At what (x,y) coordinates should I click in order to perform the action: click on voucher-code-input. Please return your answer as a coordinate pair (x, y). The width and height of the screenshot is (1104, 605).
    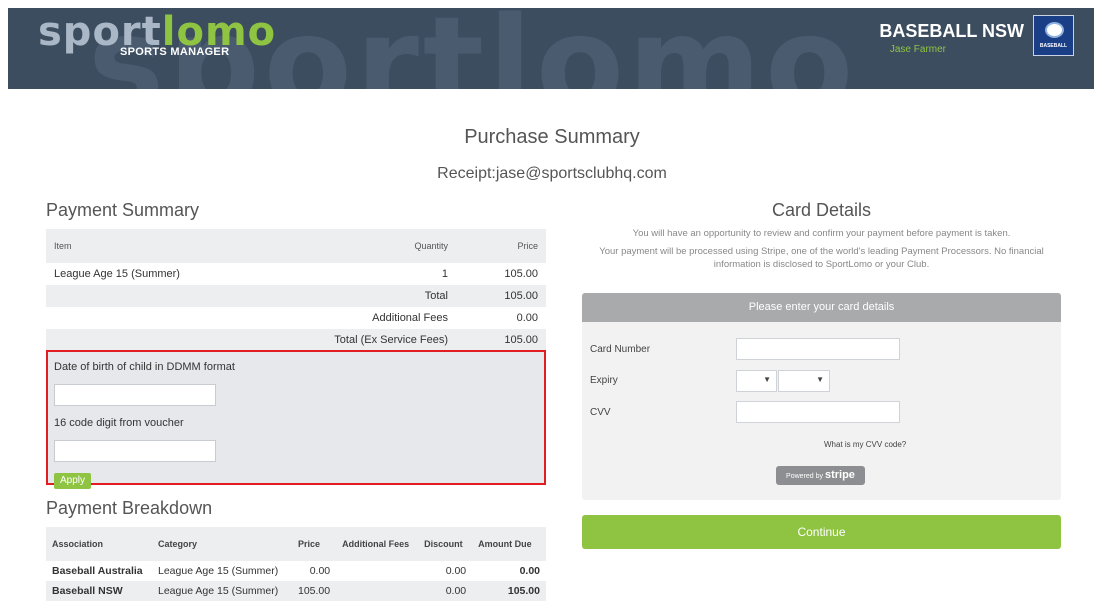
    Looking at the image, I should click on (135, 451).